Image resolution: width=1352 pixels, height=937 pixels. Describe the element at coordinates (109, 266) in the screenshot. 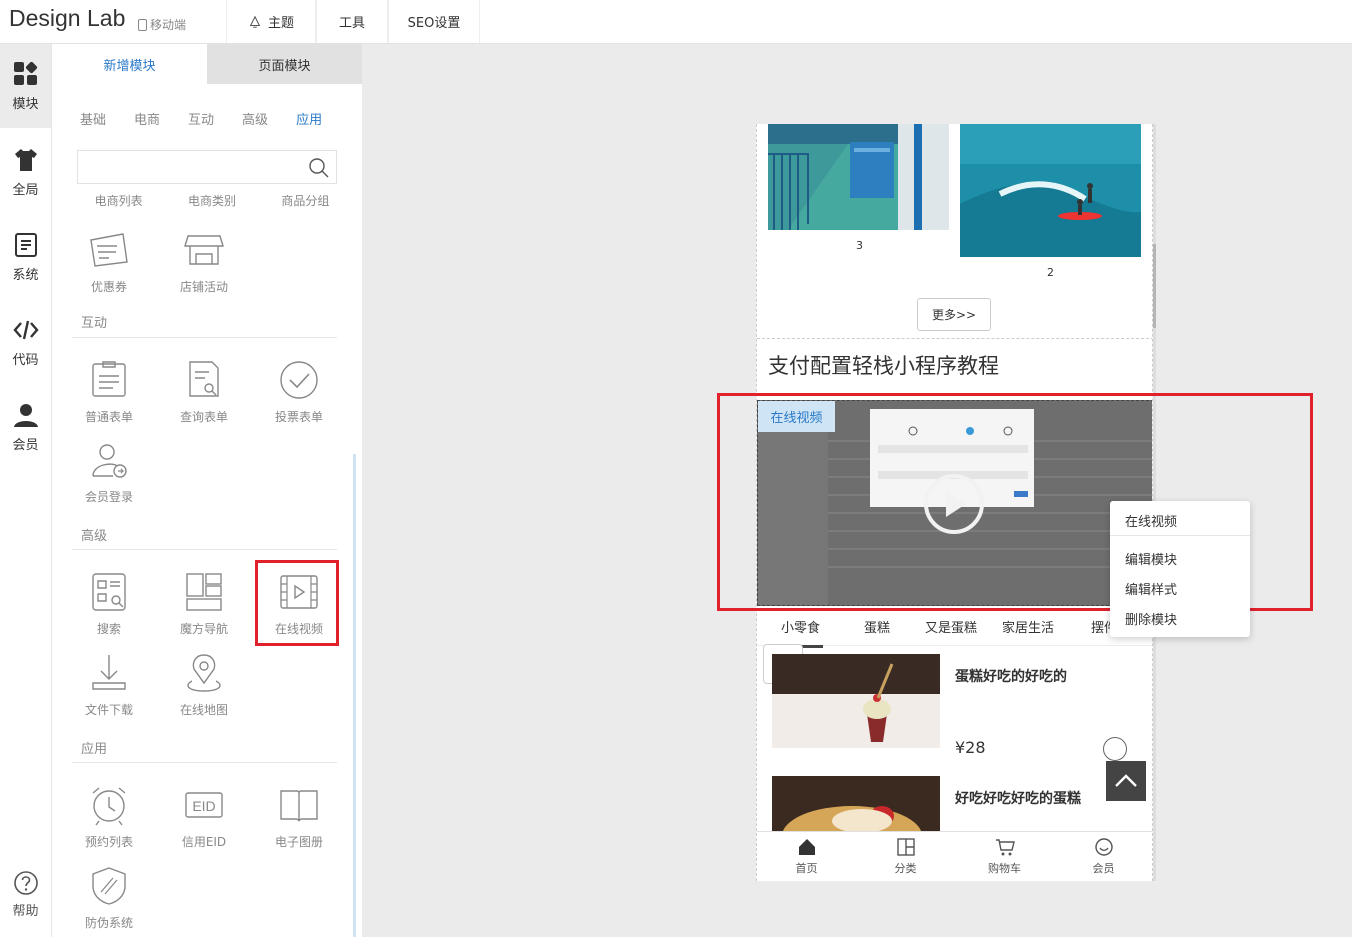

I see `module-coupon: 优惠券` at that location.